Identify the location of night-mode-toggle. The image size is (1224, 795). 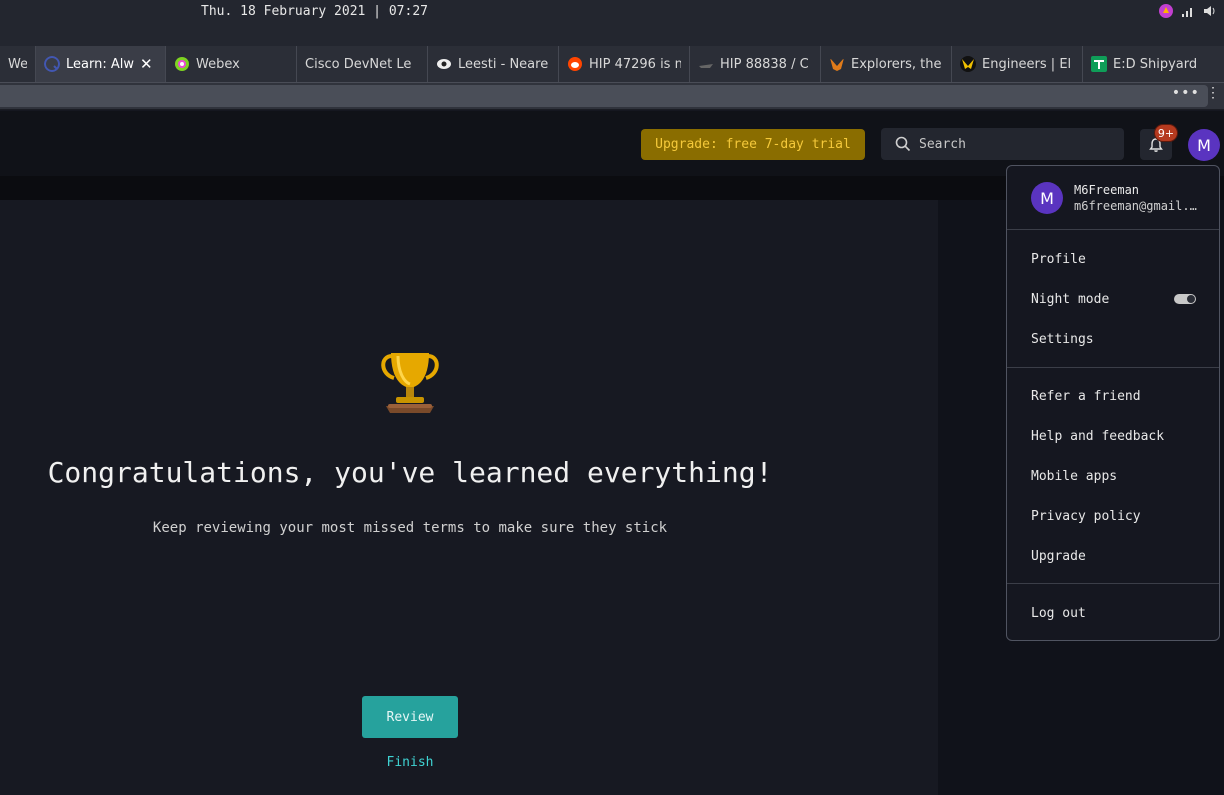
(1185, 299).